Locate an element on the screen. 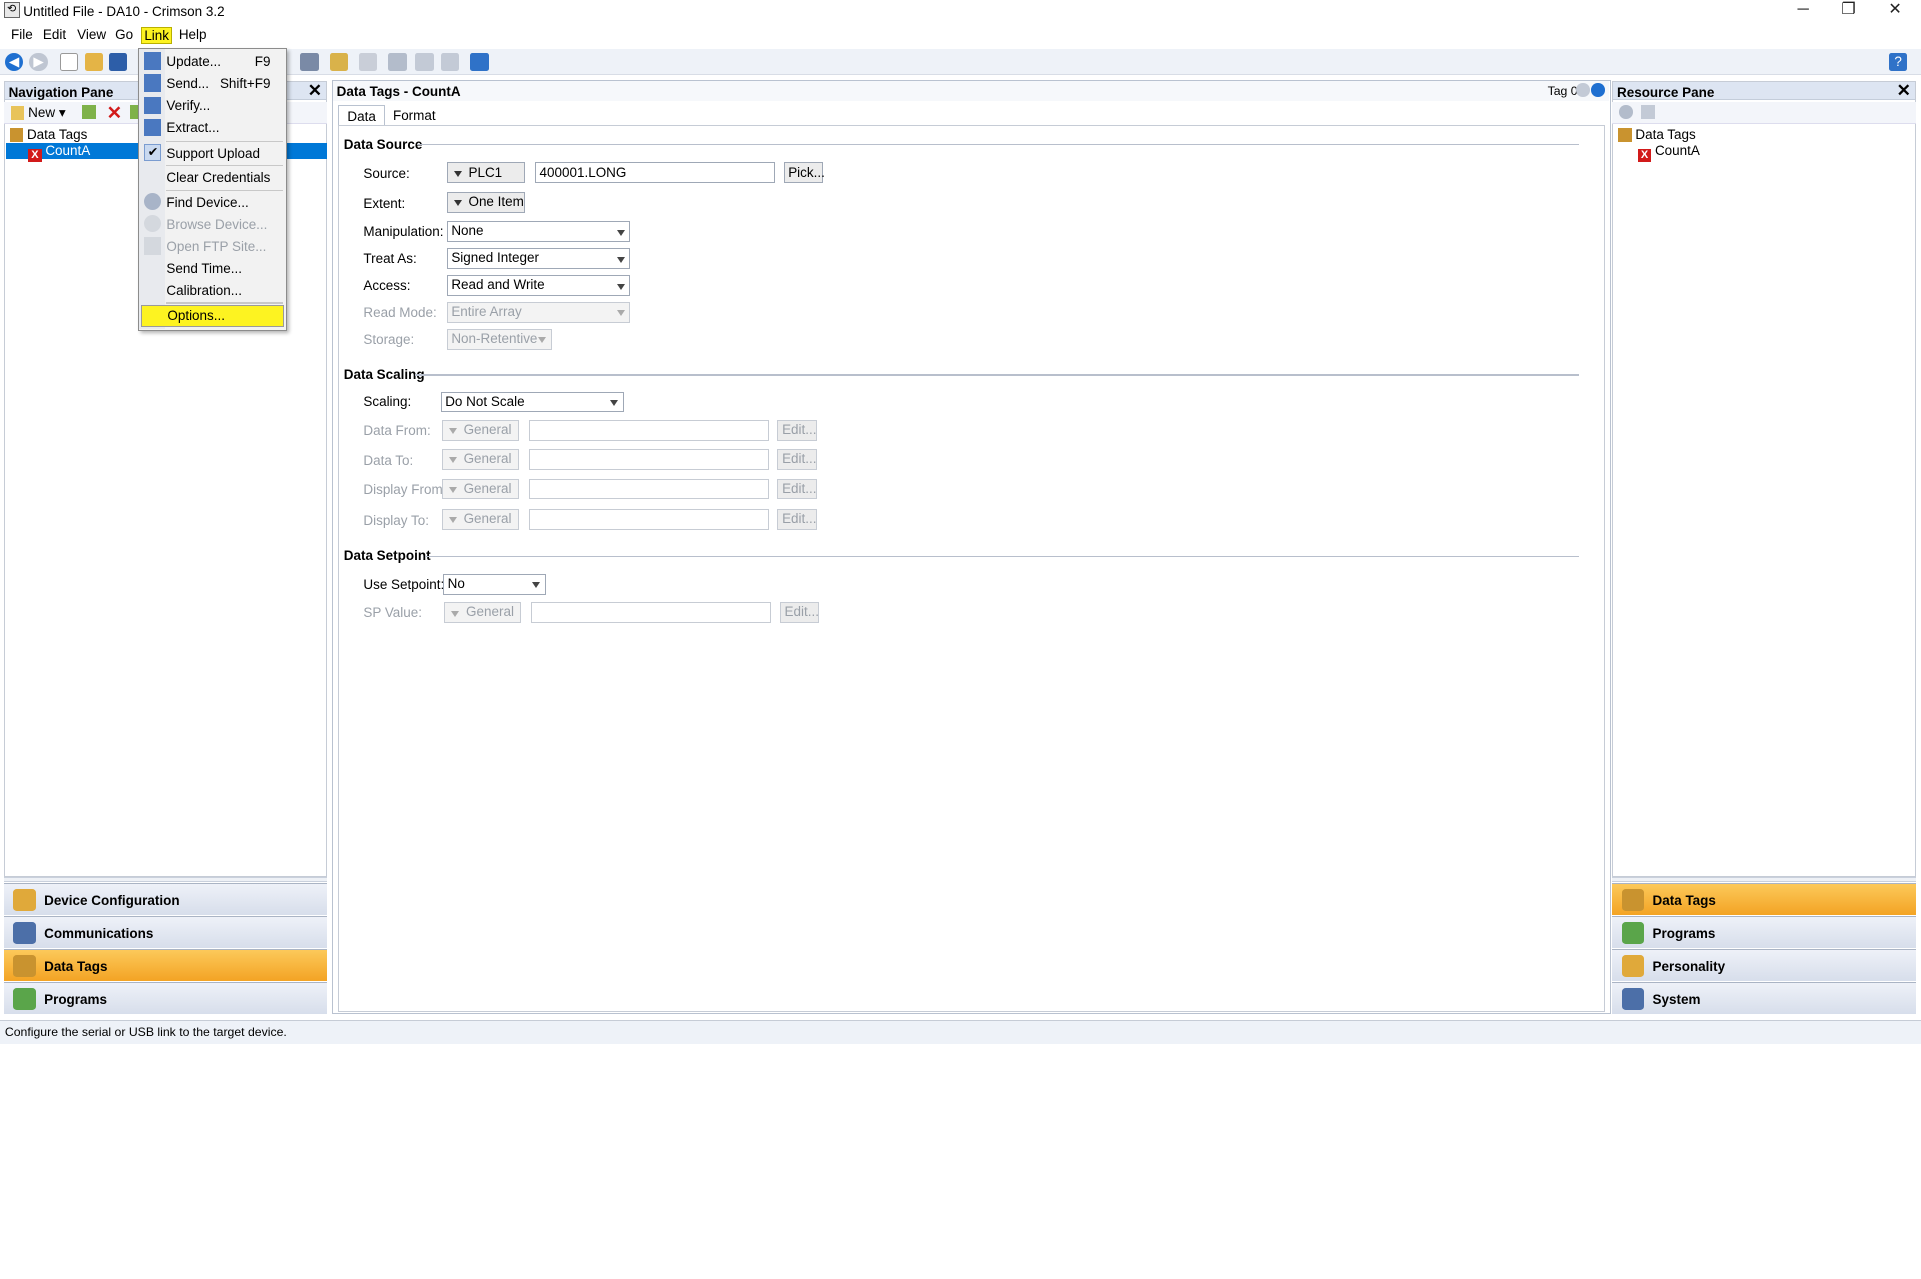  resource-category-programs: Programs is located at coordinates (1764, 932).